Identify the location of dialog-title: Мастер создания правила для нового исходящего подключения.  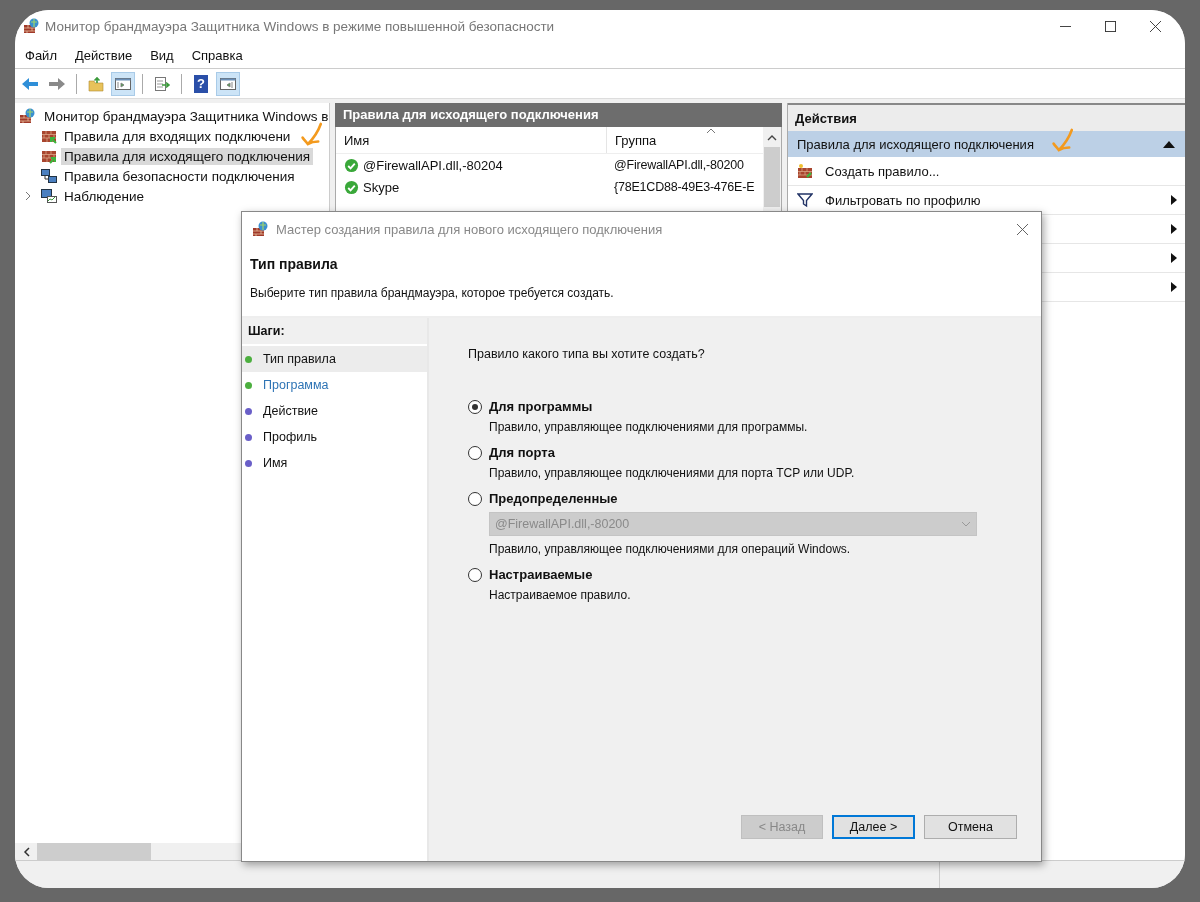
(469, 229).